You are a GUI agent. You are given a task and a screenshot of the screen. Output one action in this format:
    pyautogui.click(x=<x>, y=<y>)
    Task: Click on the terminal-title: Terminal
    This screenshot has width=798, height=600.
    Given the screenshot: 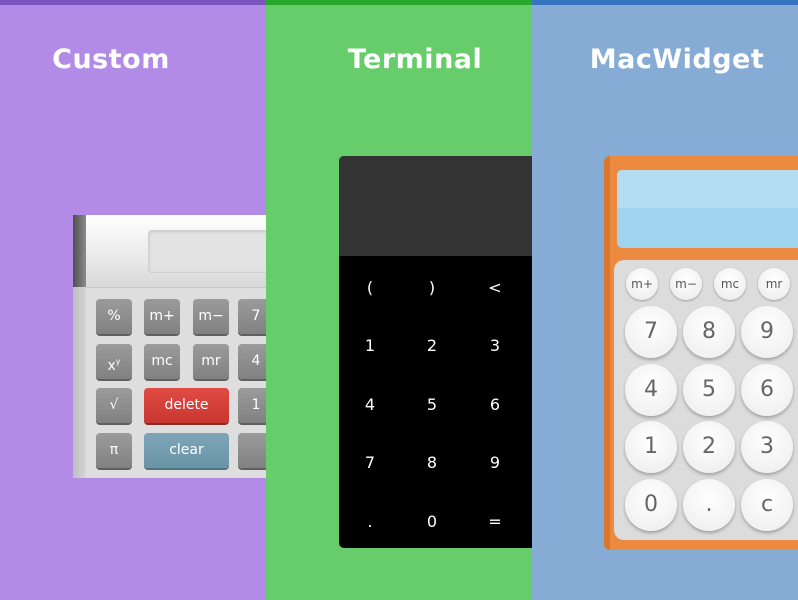 What is the action you would take?
    pyautogui.click(x=415, y=59)
    